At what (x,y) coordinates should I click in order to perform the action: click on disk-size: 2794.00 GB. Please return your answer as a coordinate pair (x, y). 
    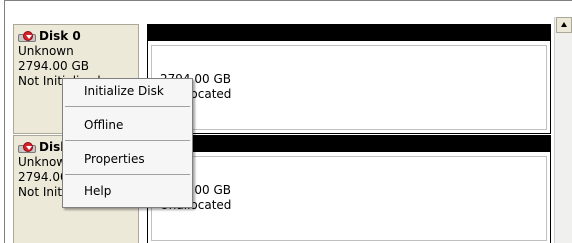
    Looking at the image, I should click on (53, 66).